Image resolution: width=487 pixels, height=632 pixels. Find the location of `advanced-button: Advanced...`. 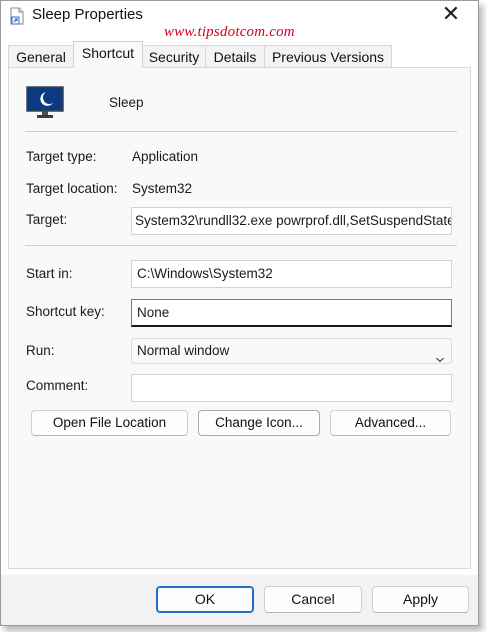

advanced-button: Advanced... is located at coordinates (390, 423).